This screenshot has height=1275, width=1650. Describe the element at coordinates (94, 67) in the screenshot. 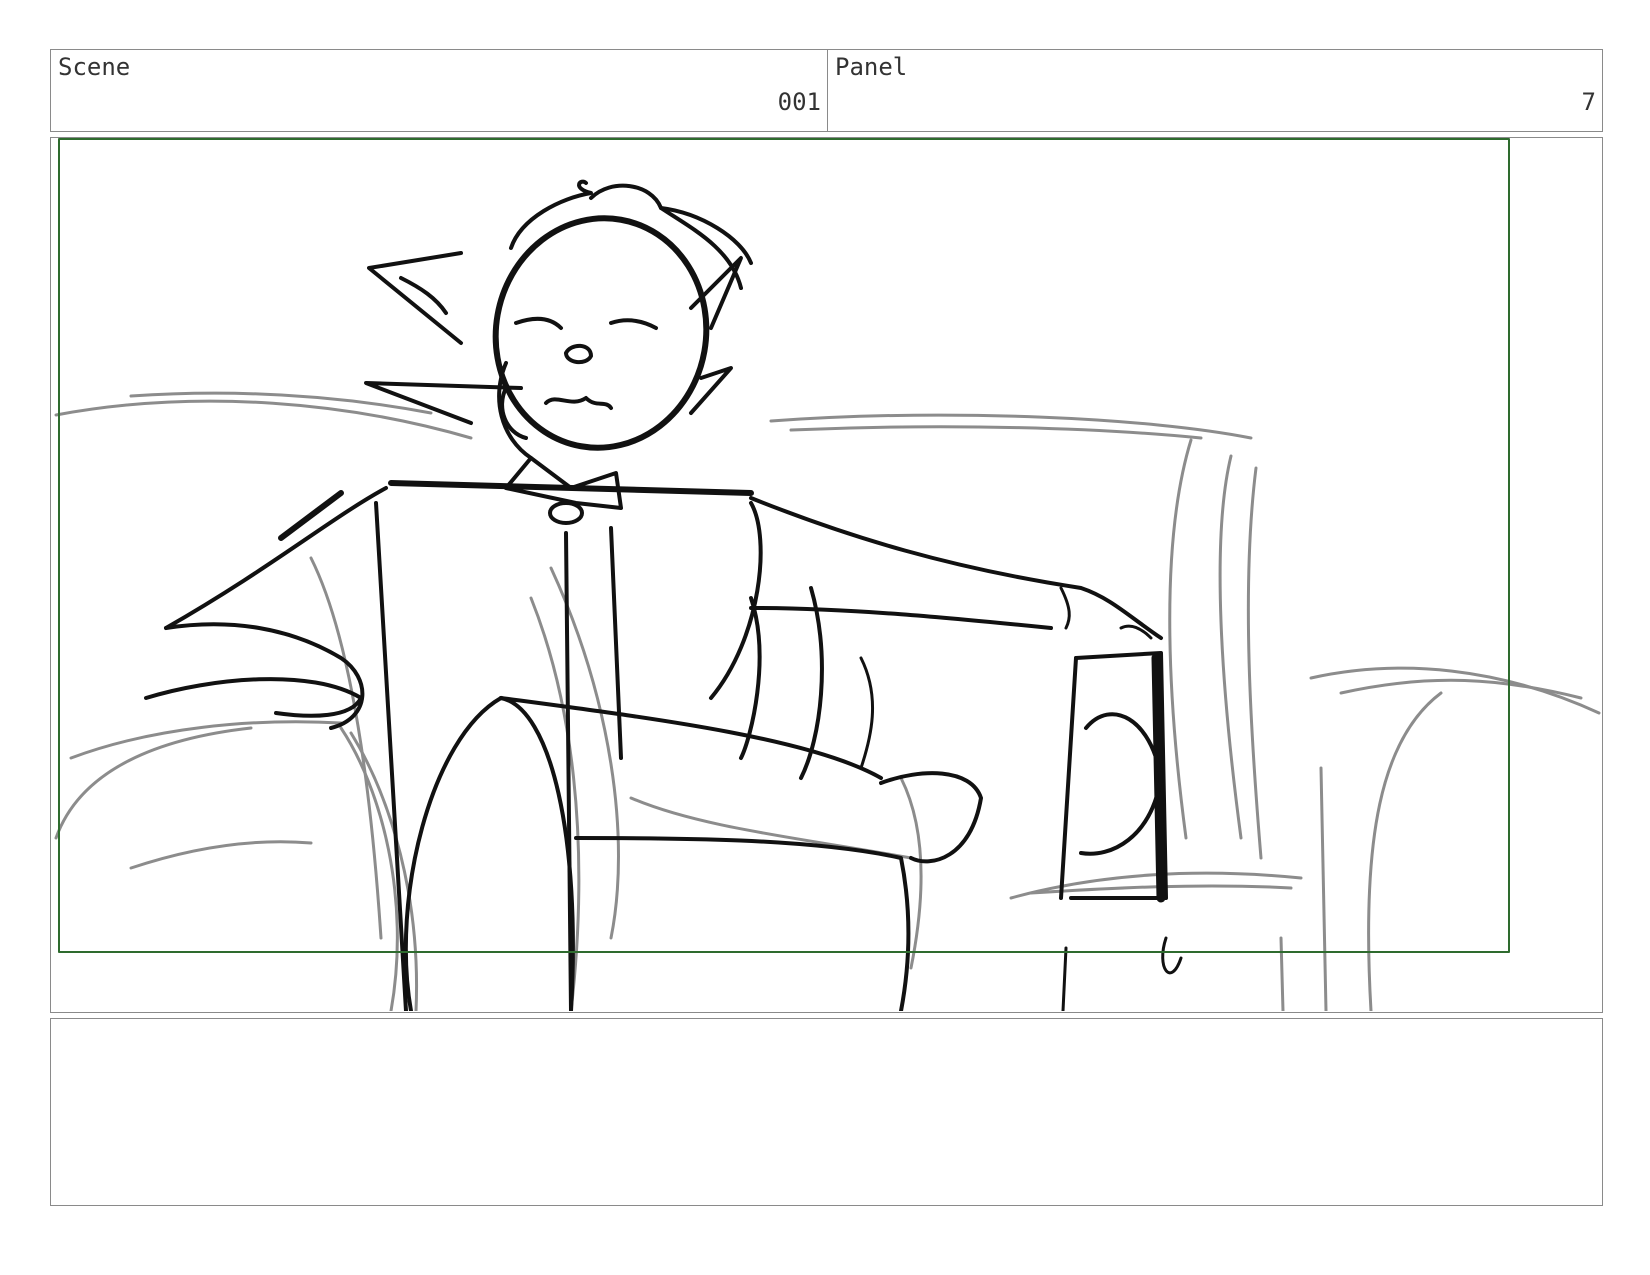

I see `scene-label: Scene` at that location.